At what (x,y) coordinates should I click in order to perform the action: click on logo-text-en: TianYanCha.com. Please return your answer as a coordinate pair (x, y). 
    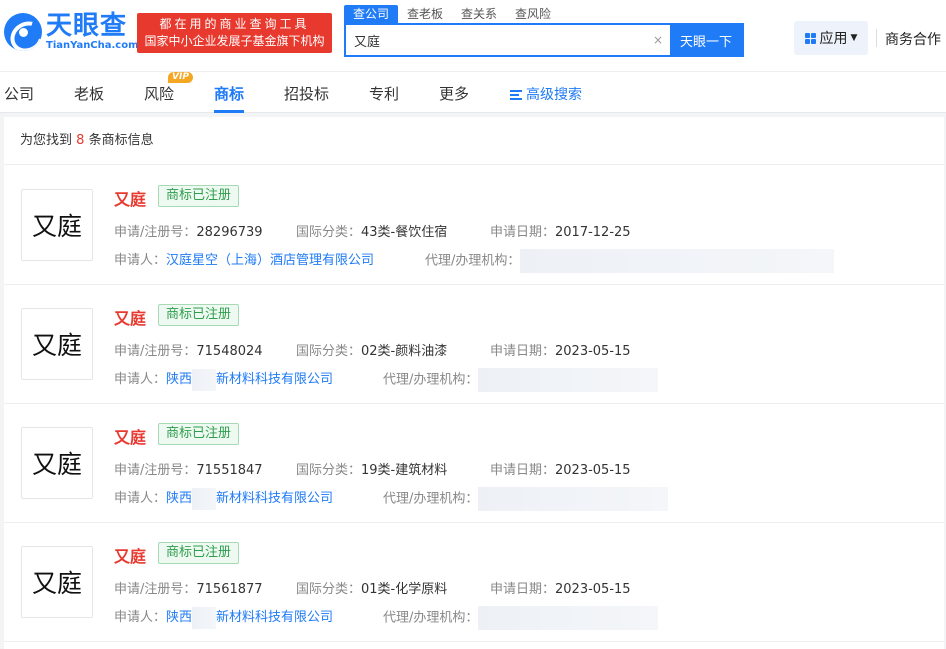
    Looking at the image, I should click on (92, 45).